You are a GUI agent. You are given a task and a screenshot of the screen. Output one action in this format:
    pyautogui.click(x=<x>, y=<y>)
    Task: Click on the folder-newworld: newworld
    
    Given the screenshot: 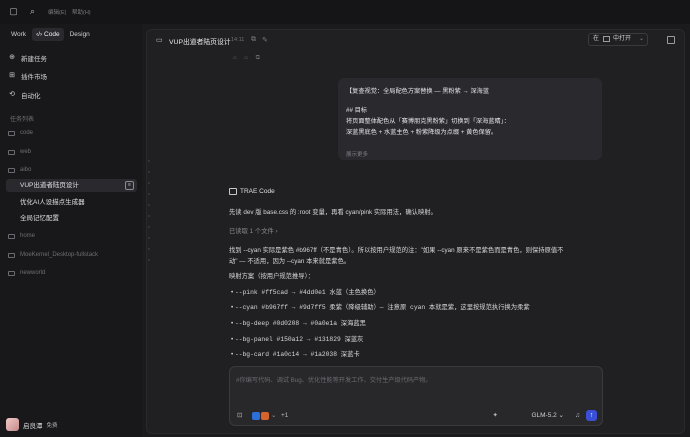 What is the action you would take?
    pyautogui.click(x=26, y=273)
    